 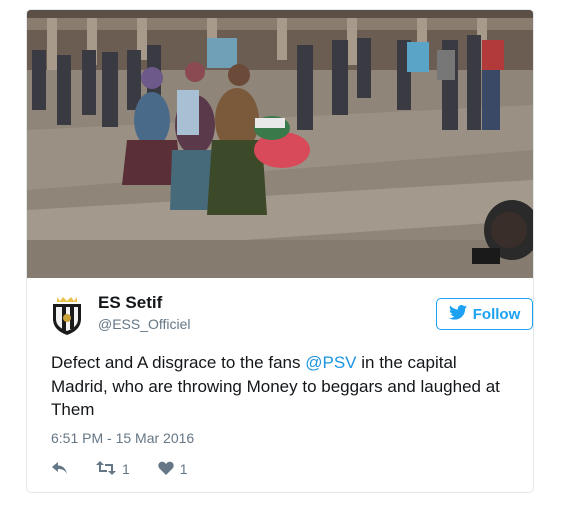 What do you see at coordinates (67, 316) in the screenshot?
I see `es-setif-crest-icon` at bounding box center [67, 316].